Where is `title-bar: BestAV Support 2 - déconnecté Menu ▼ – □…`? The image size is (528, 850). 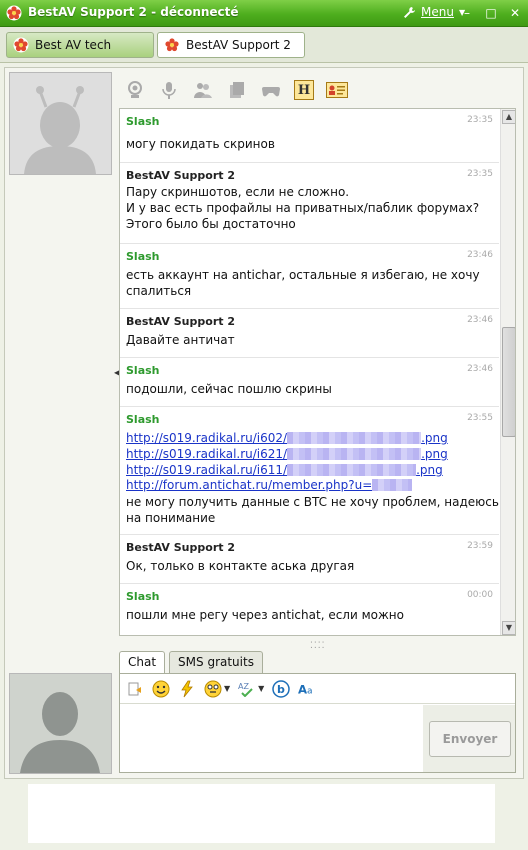
title-bar: BestAV Support 2 - déconnecté Menu ▼ – □… is located at coordinates (264, 13).